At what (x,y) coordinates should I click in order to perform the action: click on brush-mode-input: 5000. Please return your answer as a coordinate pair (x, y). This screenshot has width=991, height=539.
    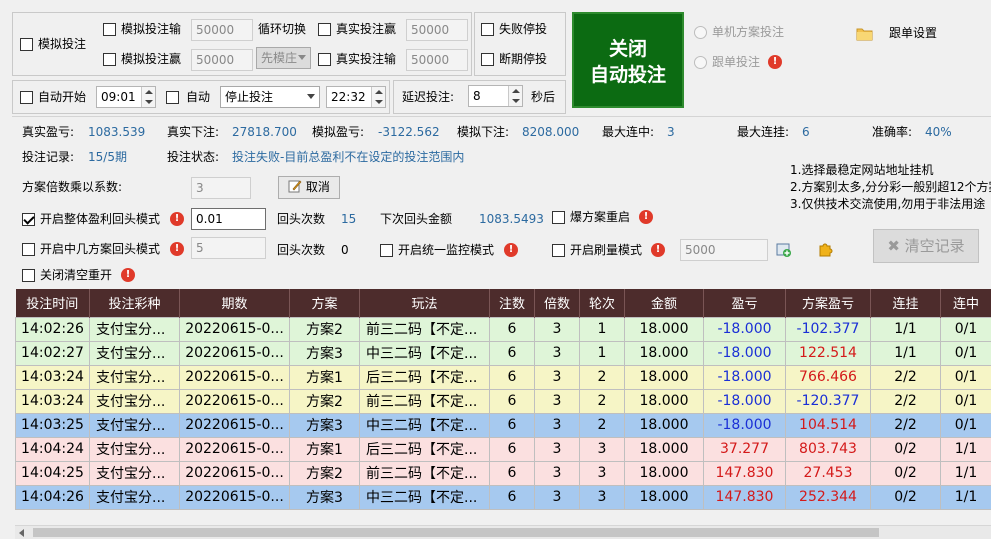
    Looking at the image, I should click on (724, 250).